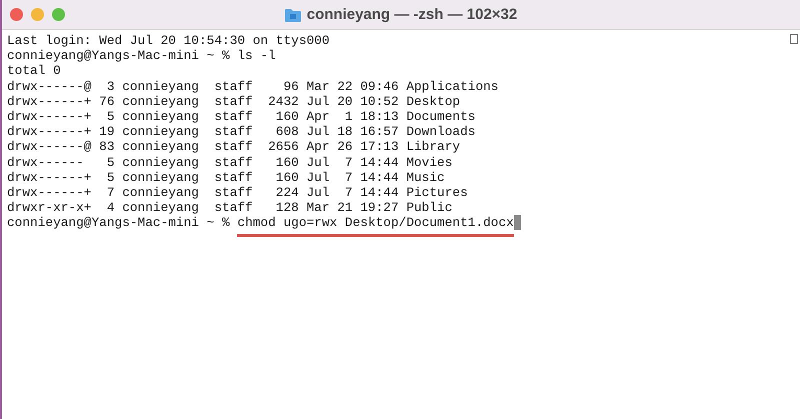  Describe the element at coordinates (58, 14) in the screenshot. I see `zoom-button` at that location.